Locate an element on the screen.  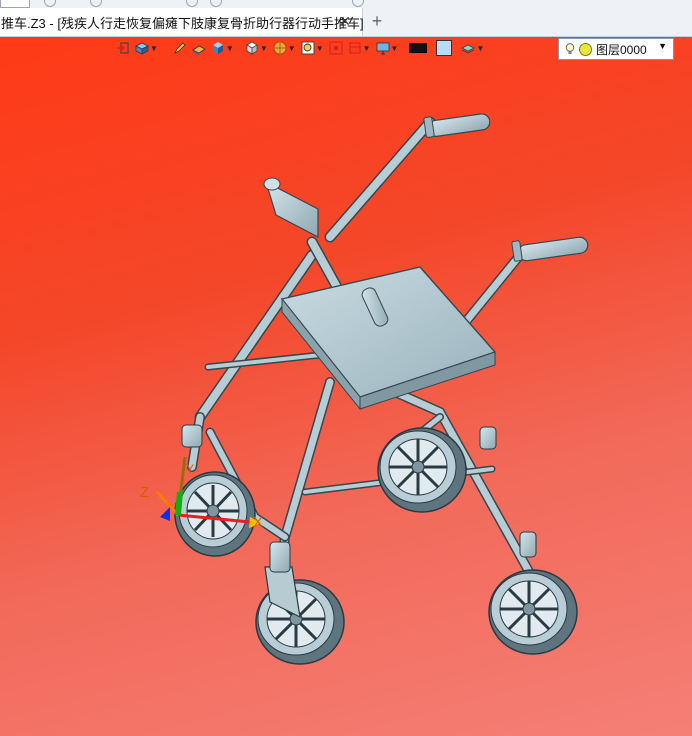
document-tab-title: 推车.Z3 - [残疾人行走恢复偏瘫下肢康复骨折助行器行动手推车] is located at coordinates (182, 23).